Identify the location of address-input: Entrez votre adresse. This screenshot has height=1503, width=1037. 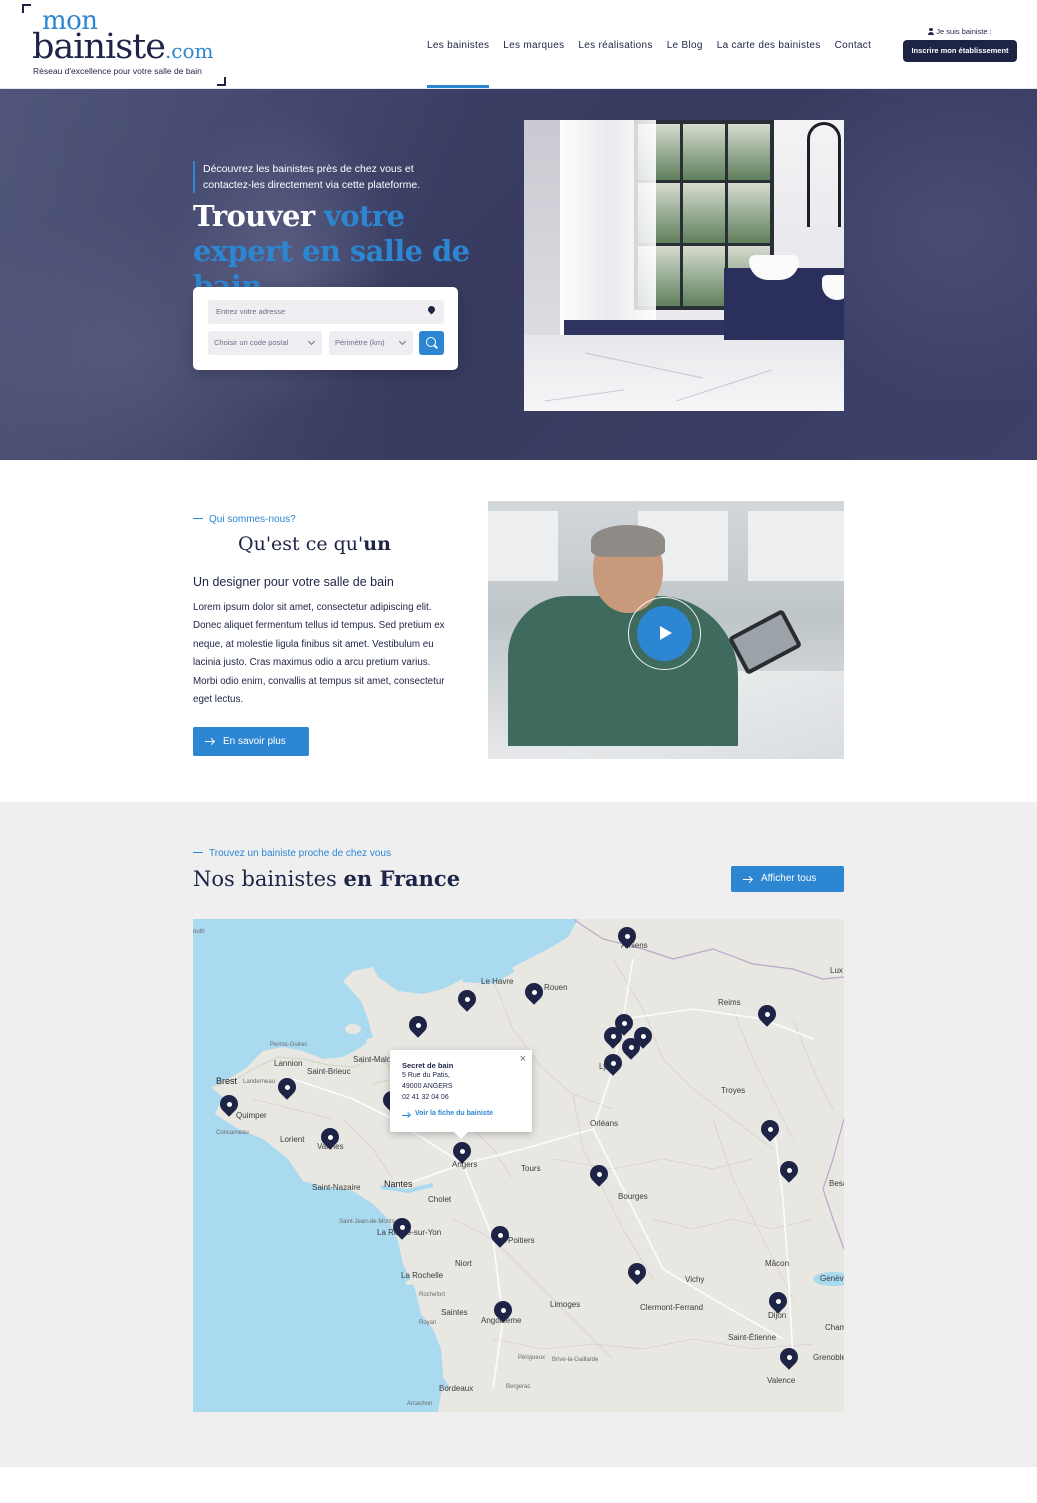
(326, 312).